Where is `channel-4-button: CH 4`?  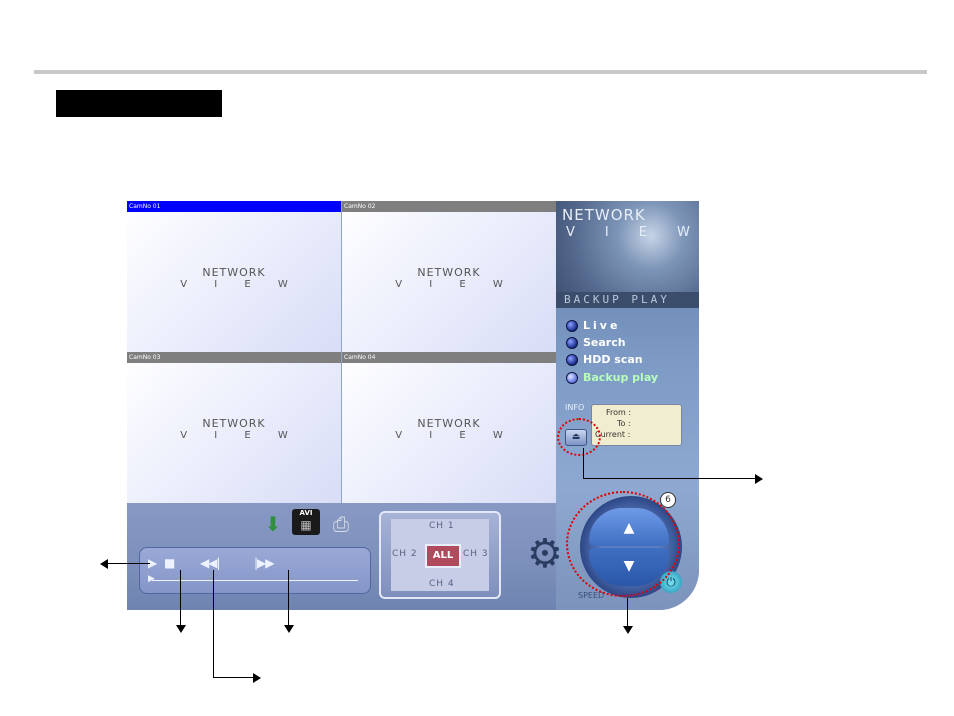
channel-4-button: CH 4 is located at coordinates (442, 584).